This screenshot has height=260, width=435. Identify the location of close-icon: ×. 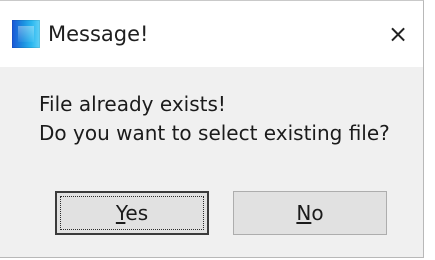
(398, 34).